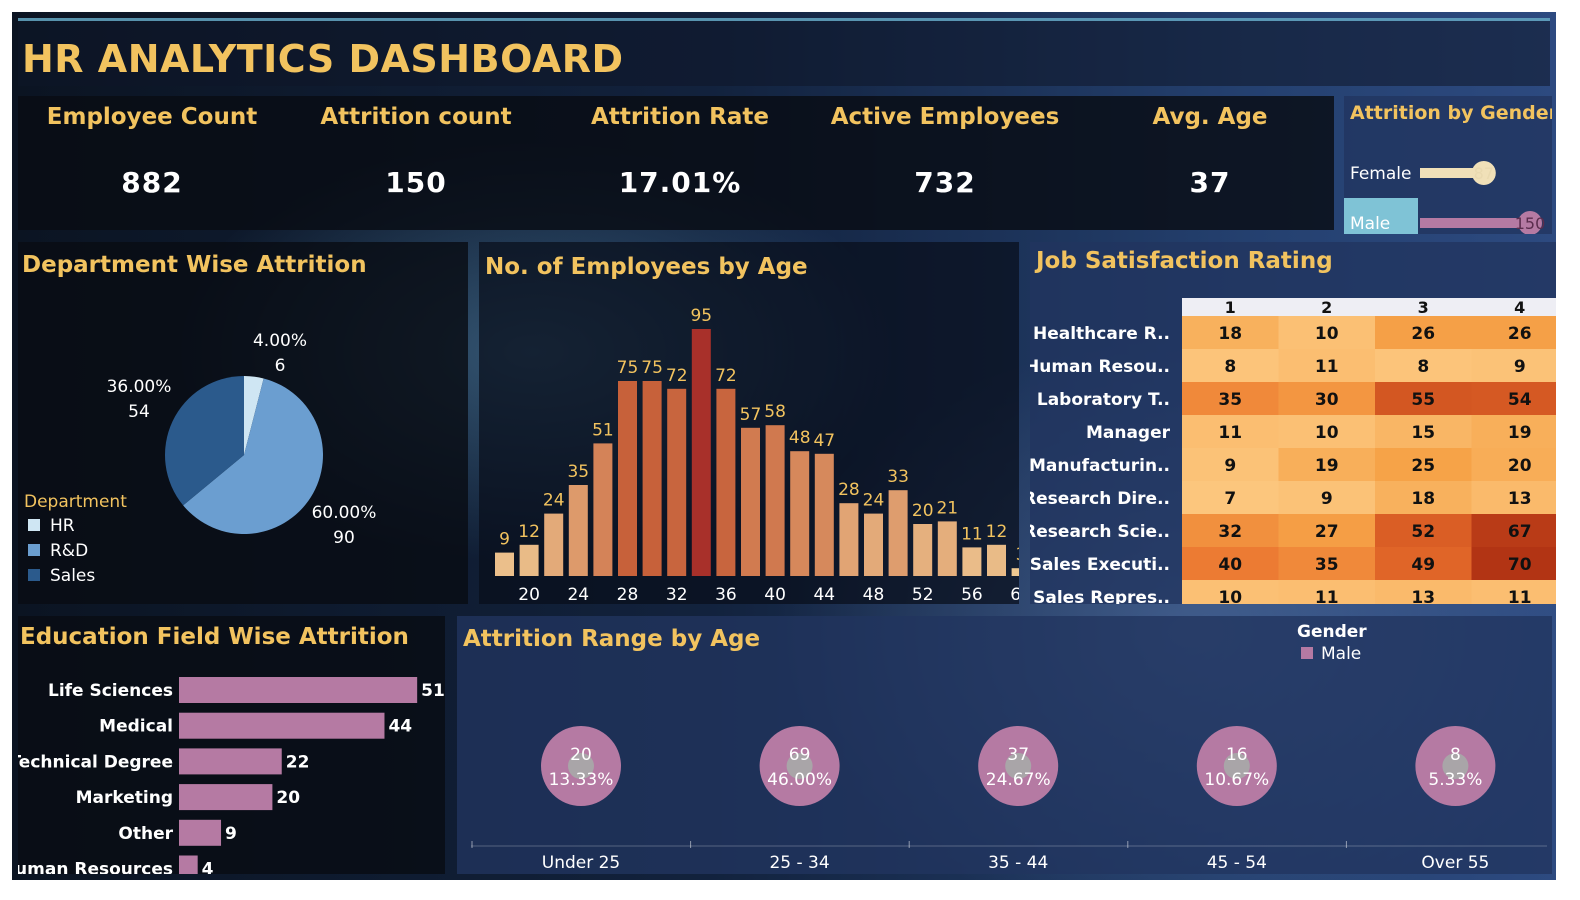  Describe the element at coordinates (1017, 555) in the screenshot. I see `age-bar-label: 3` at that location.